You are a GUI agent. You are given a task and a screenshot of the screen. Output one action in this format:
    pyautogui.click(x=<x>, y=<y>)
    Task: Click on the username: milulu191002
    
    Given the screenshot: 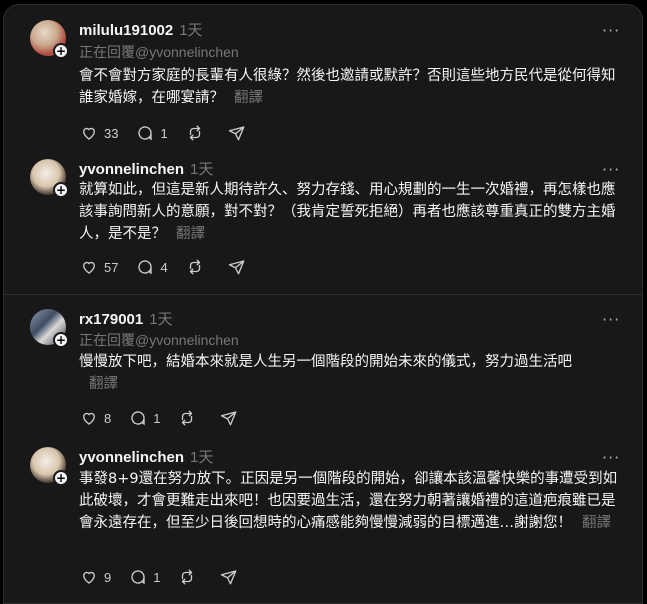 What is the action you would take?
    pyautogui.click(x=126, y=30)
    